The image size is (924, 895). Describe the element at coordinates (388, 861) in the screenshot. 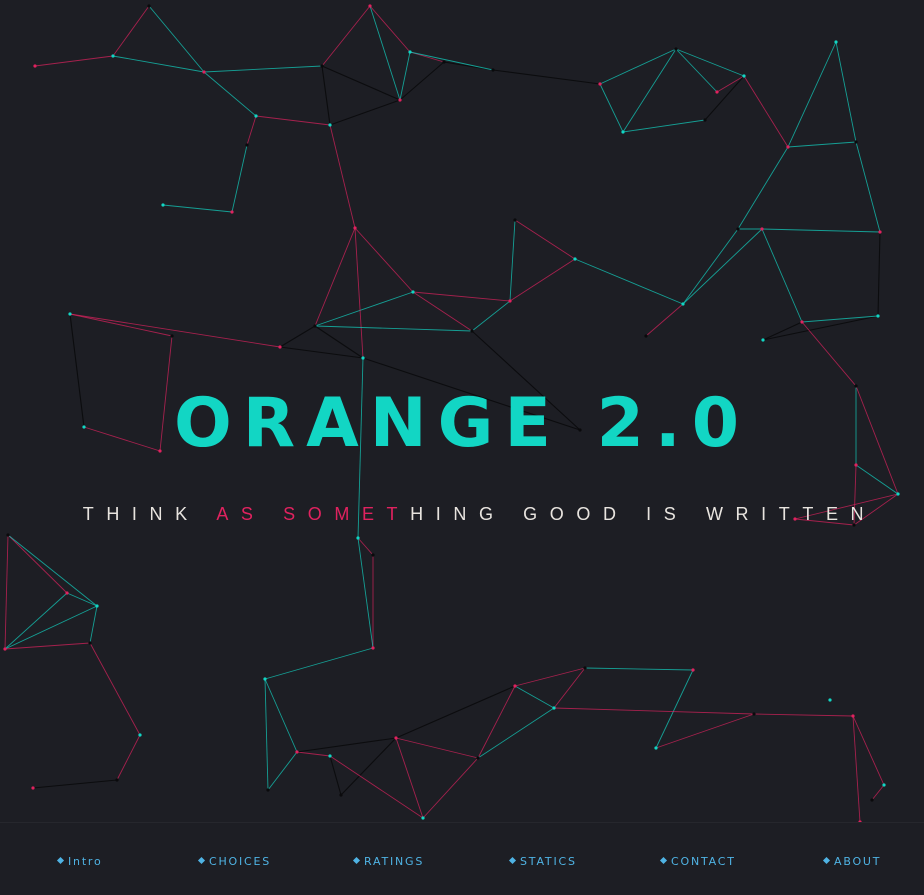

I see `nav-item-ratings: RATINGS` at that location.